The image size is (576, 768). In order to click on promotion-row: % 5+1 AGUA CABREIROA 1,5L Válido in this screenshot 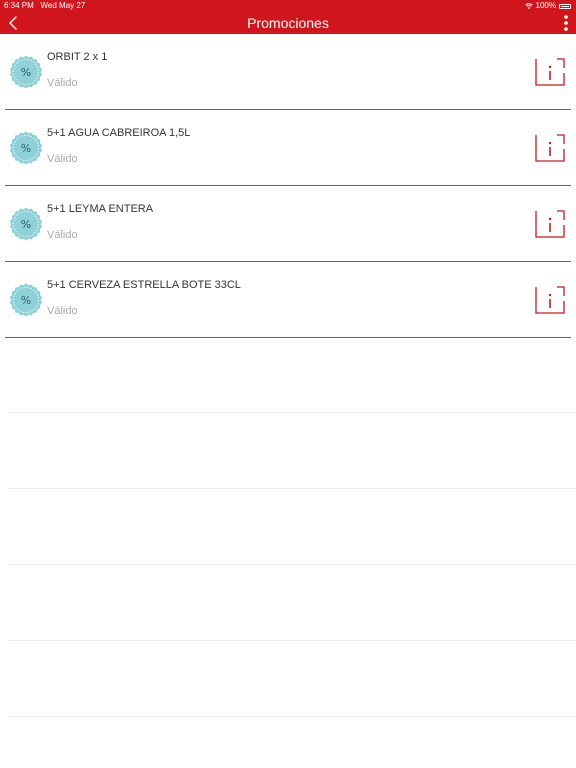, I will do `click(288, 148)`.